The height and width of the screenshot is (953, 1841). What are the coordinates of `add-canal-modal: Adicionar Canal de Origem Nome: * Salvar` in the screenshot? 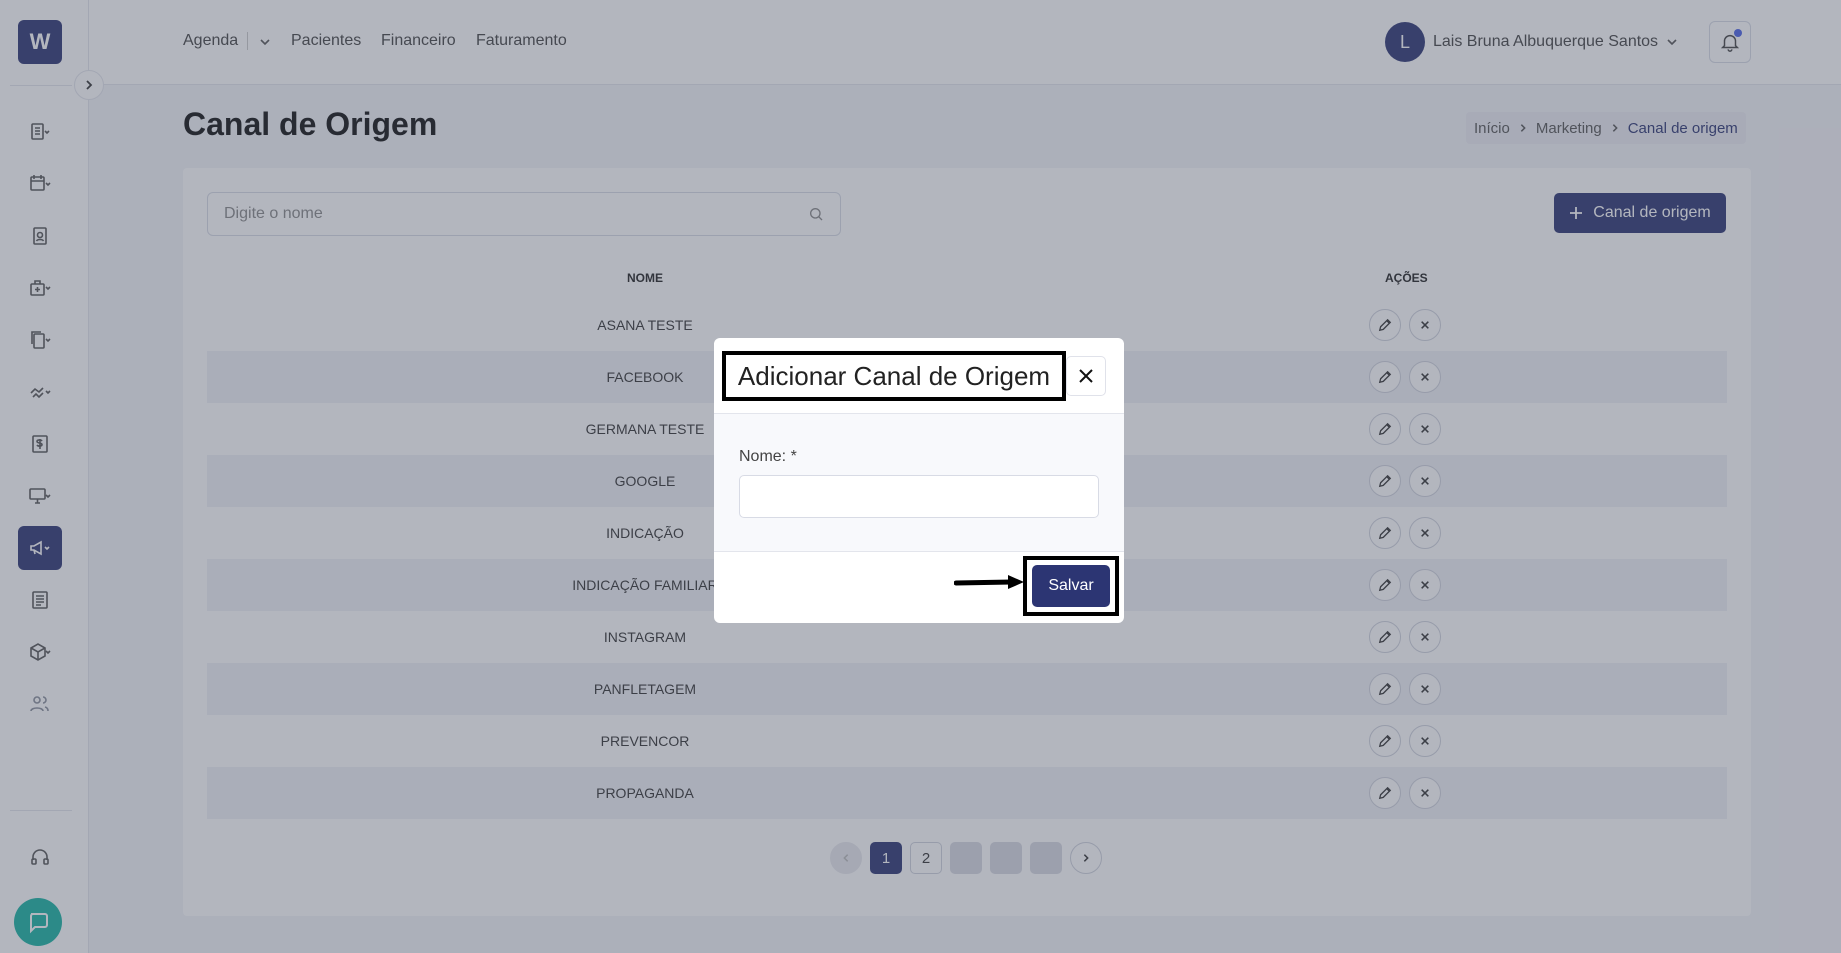 It's located at (919, 480).